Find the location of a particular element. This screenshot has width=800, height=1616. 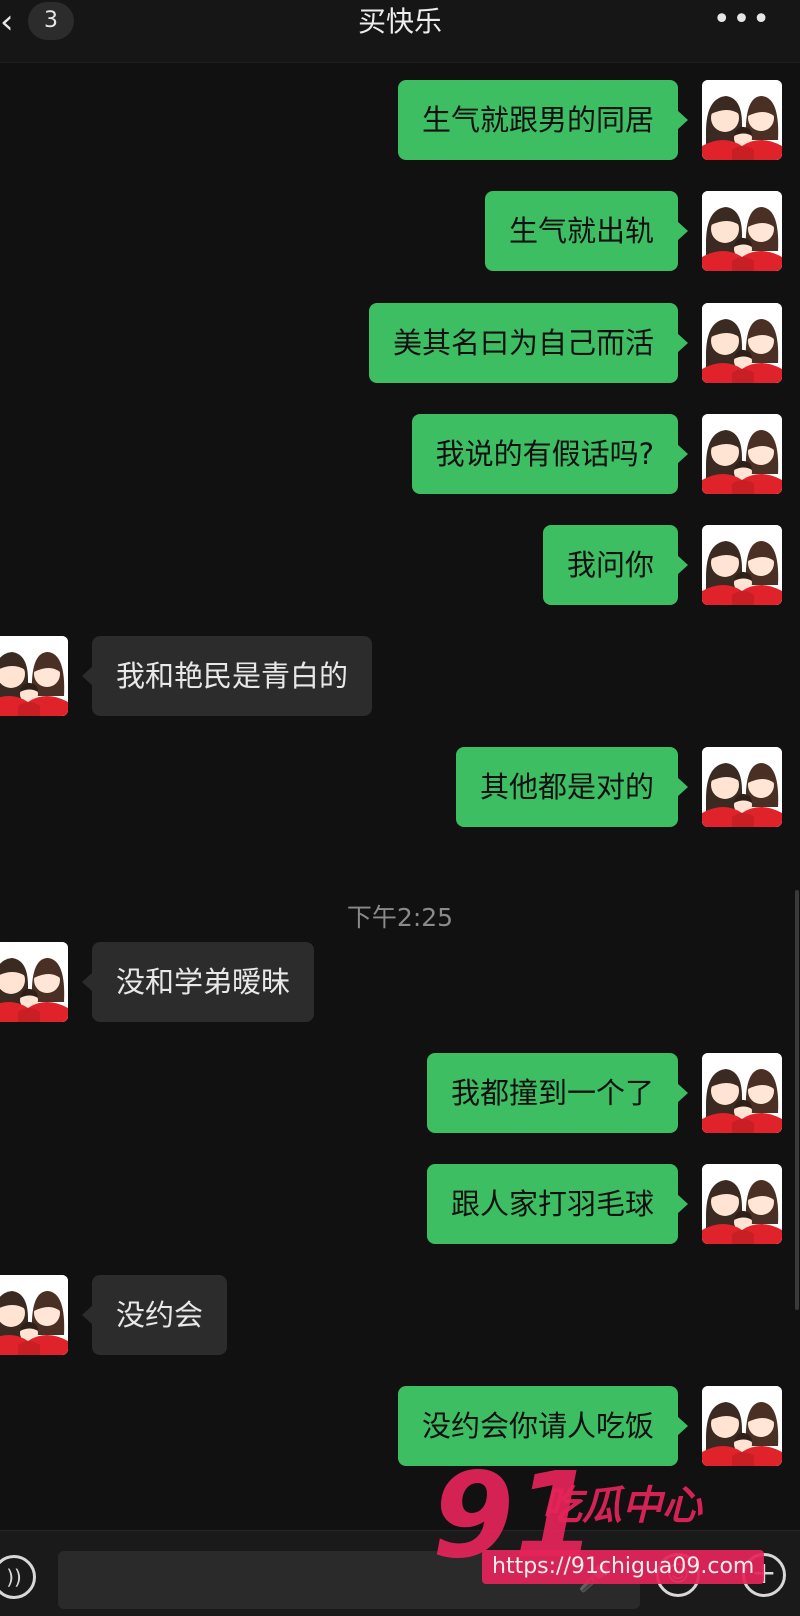

message-bubble: 没约会你请人吃饭 is located at coordinates (543, 1426).